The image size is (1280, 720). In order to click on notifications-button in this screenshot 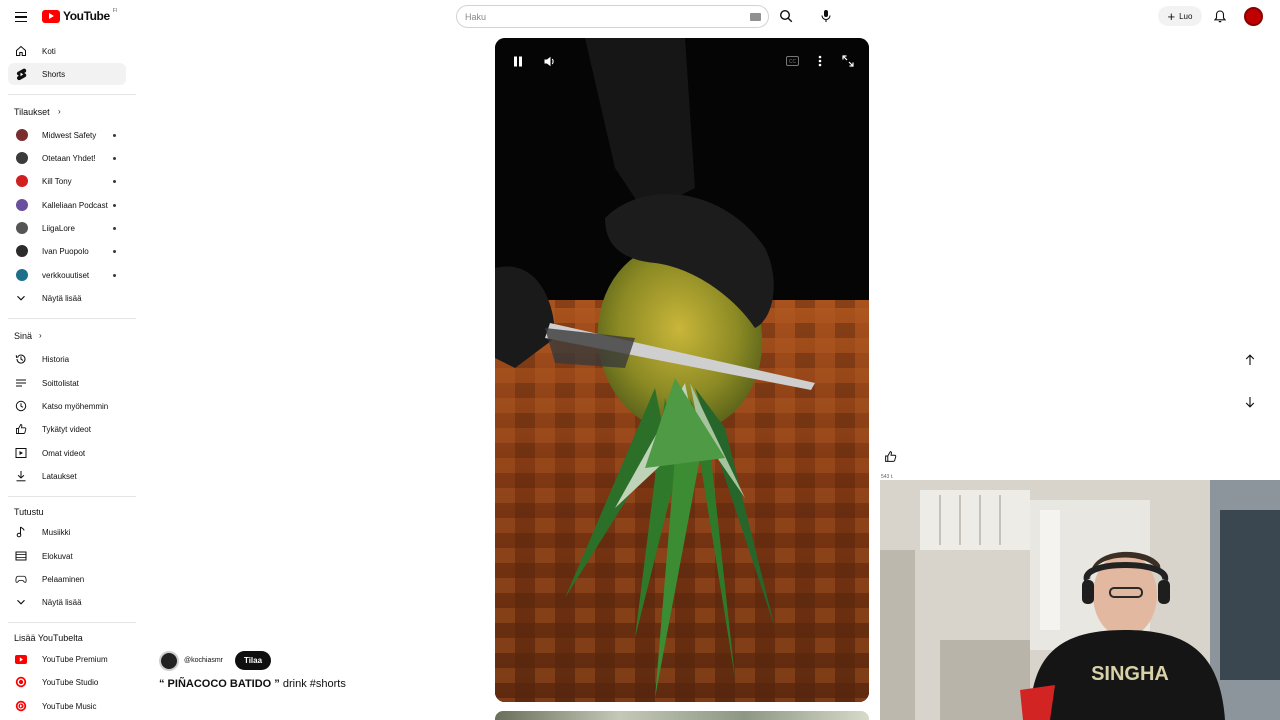, I will do `click(1220, 16)`.